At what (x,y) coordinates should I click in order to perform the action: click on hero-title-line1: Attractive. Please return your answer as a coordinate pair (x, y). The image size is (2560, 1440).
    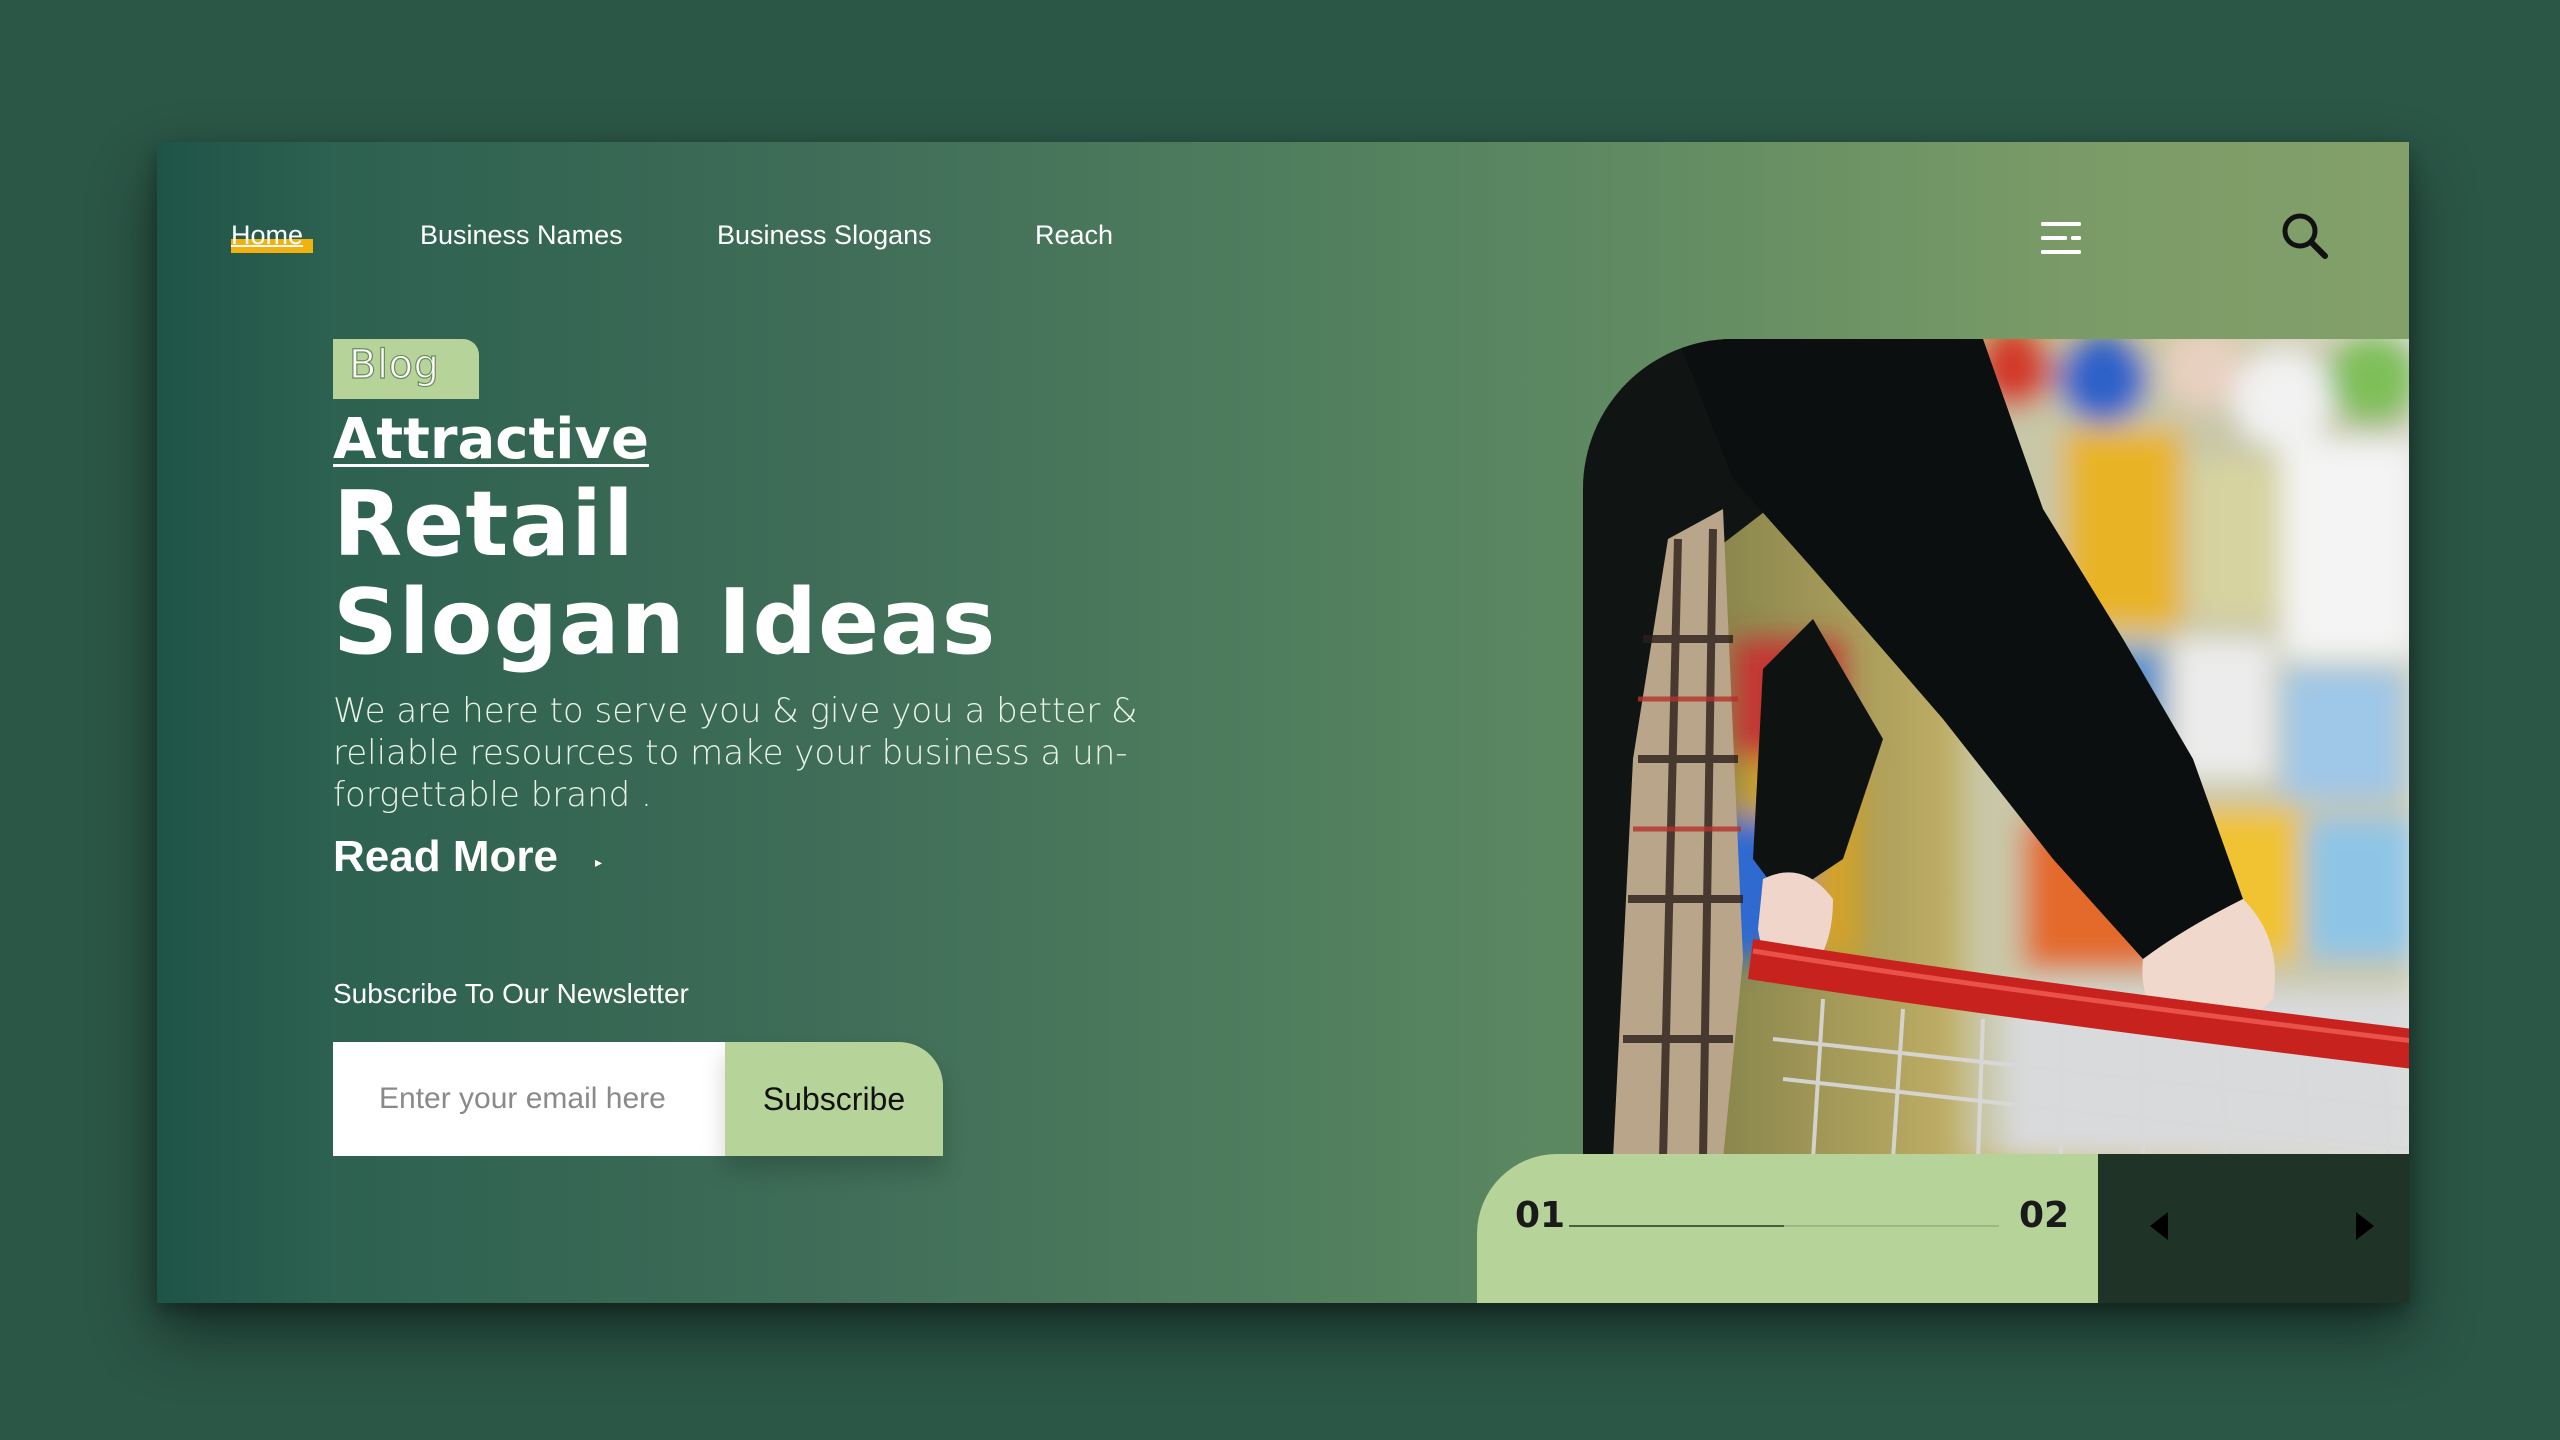
    Looking at the image, I should click on (491, 439).